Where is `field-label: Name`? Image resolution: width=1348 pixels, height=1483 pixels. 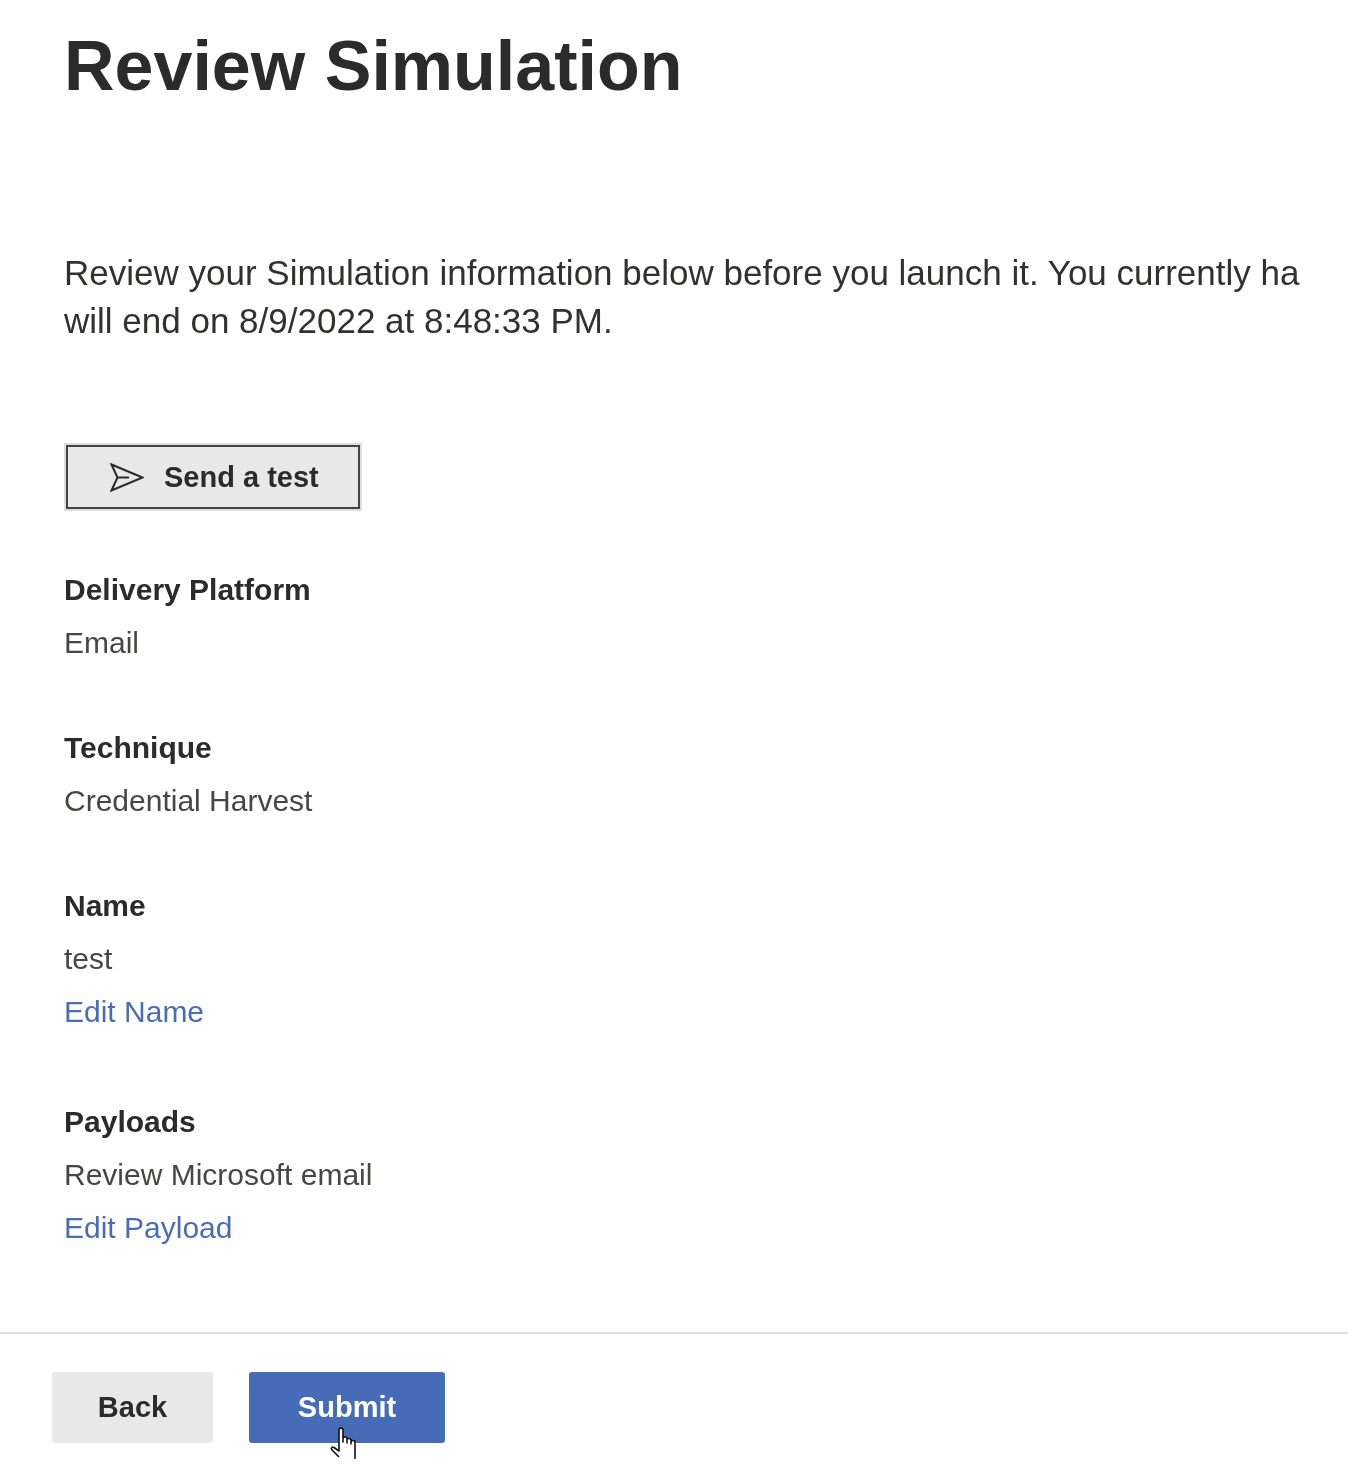 field-label: Name is located at coordinates (105, 906).